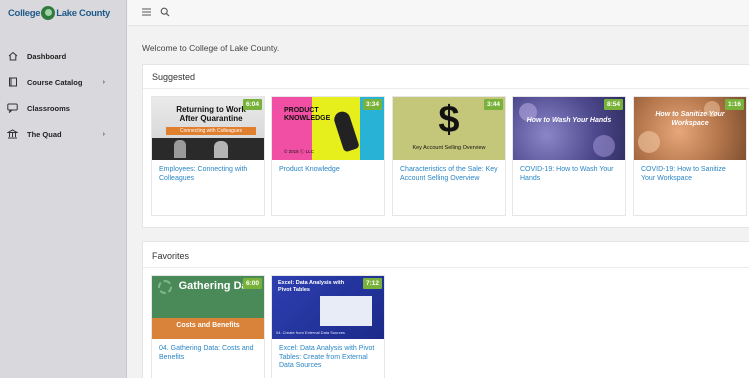 Image resolution: width=749 pixels, height=378 pixels. I want to click on logo-text-lake-county: Lake County, so click(83, 13).